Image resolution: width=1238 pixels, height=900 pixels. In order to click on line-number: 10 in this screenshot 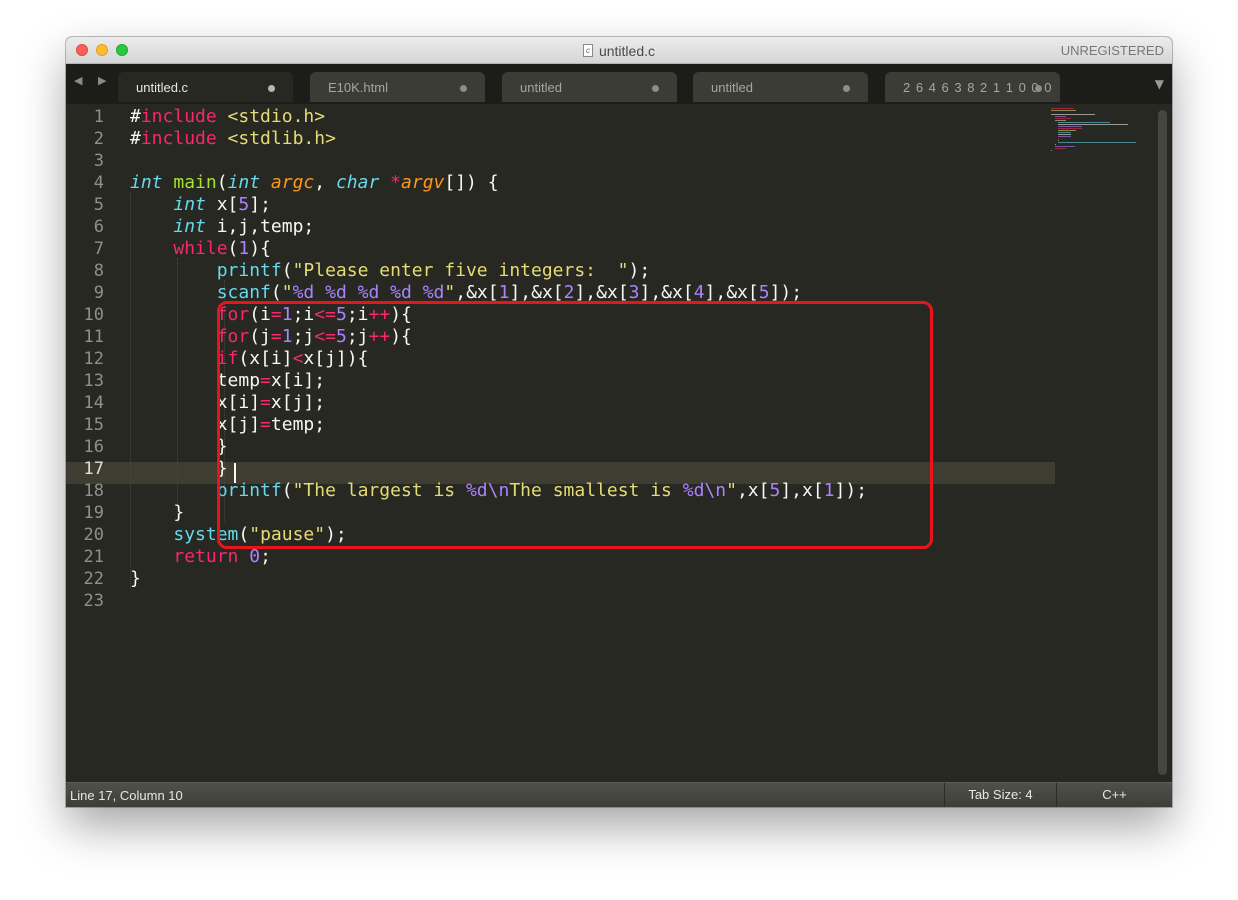, I will do `click(93, 315)`.